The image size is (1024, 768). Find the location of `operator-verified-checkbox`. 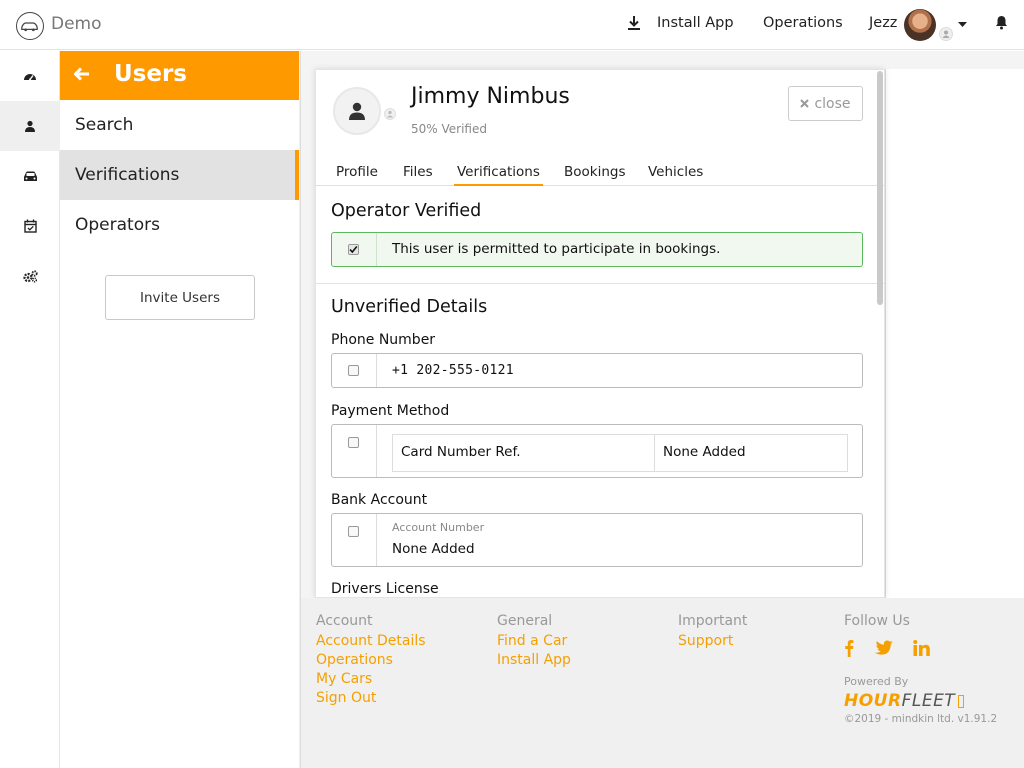

operator-verified-checkbox is located at coordinates (353, 249).